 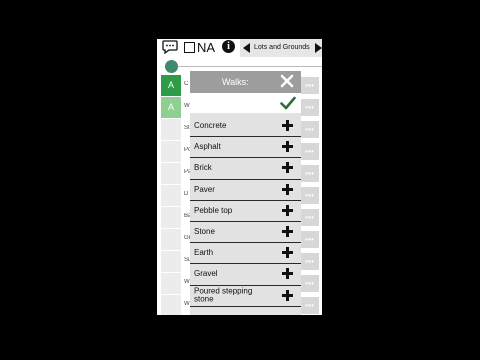 I want to click on option-item: Earth, so click(x=245, y=254).